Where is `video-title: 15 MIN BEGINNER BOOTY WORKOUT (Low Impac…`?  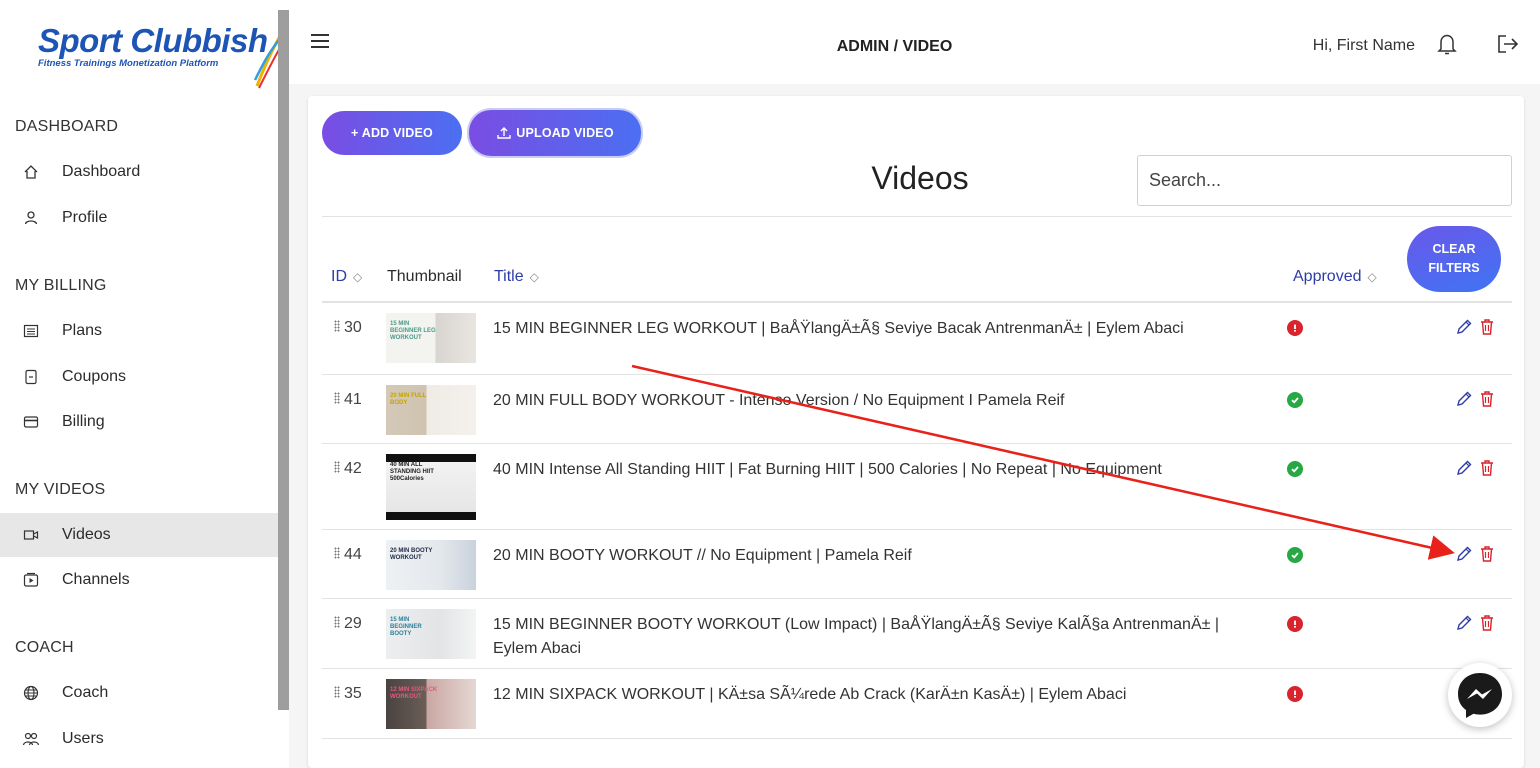 video-title: 15 MIN BEGINNER BOOTY WORKOUT (Low Impac… is located at coordinates (856, 636).